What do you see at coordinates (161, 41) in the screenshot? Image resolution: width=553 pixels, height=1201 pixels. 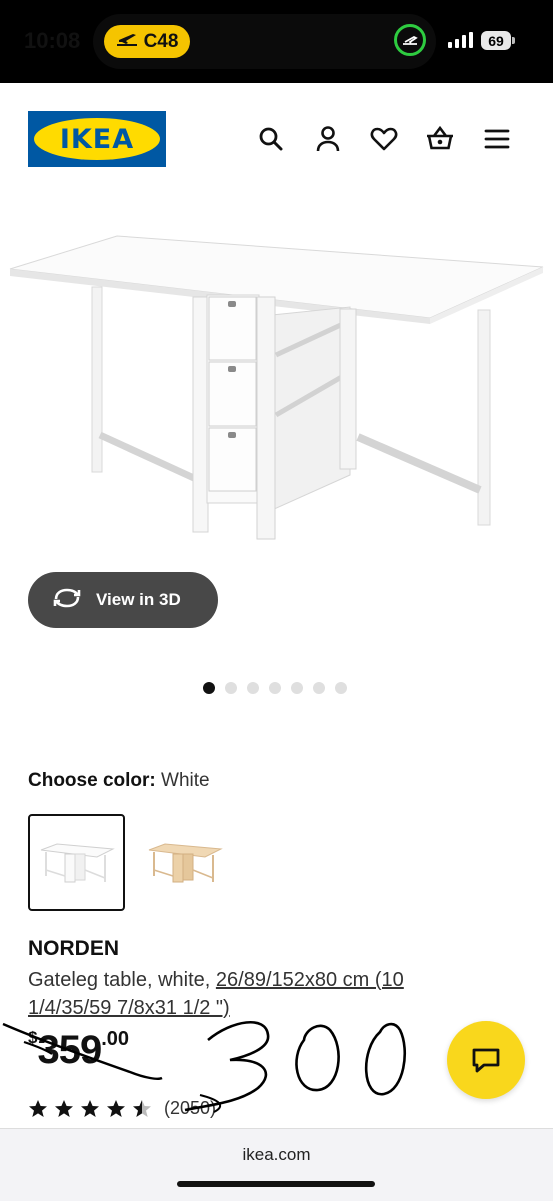 I see `flight-code: C48` at bounding box center [161, 41].